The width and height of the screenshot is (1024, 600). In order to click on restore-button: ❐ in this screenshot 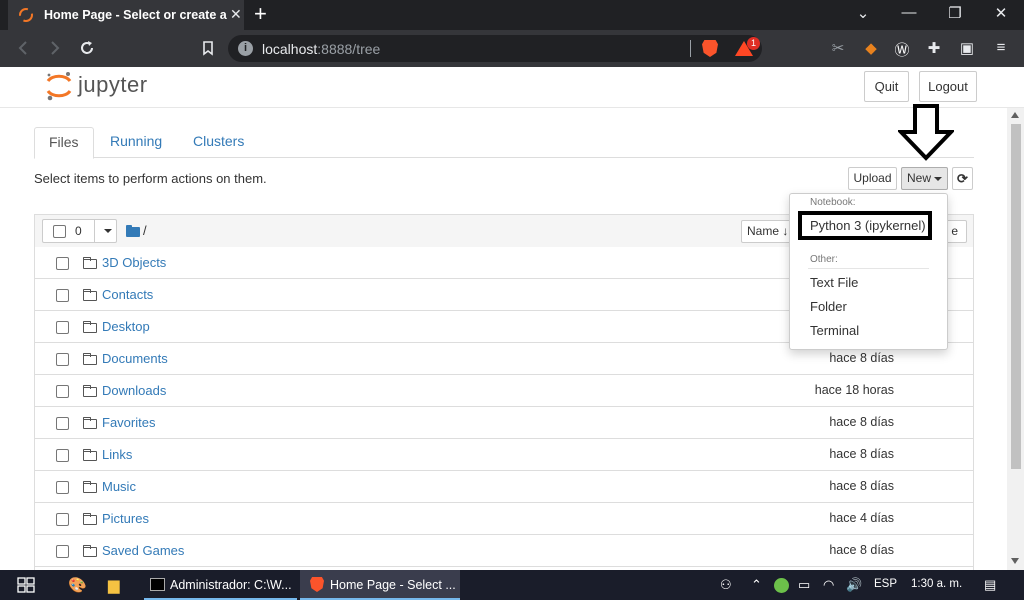, I will do `click(955, 13)`.